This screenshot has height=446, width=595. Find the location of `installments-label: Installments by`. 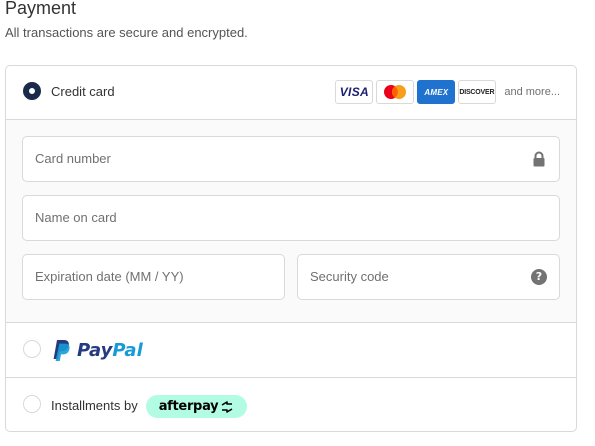

installments-label: Installments by is located at coordinates (94, 405).